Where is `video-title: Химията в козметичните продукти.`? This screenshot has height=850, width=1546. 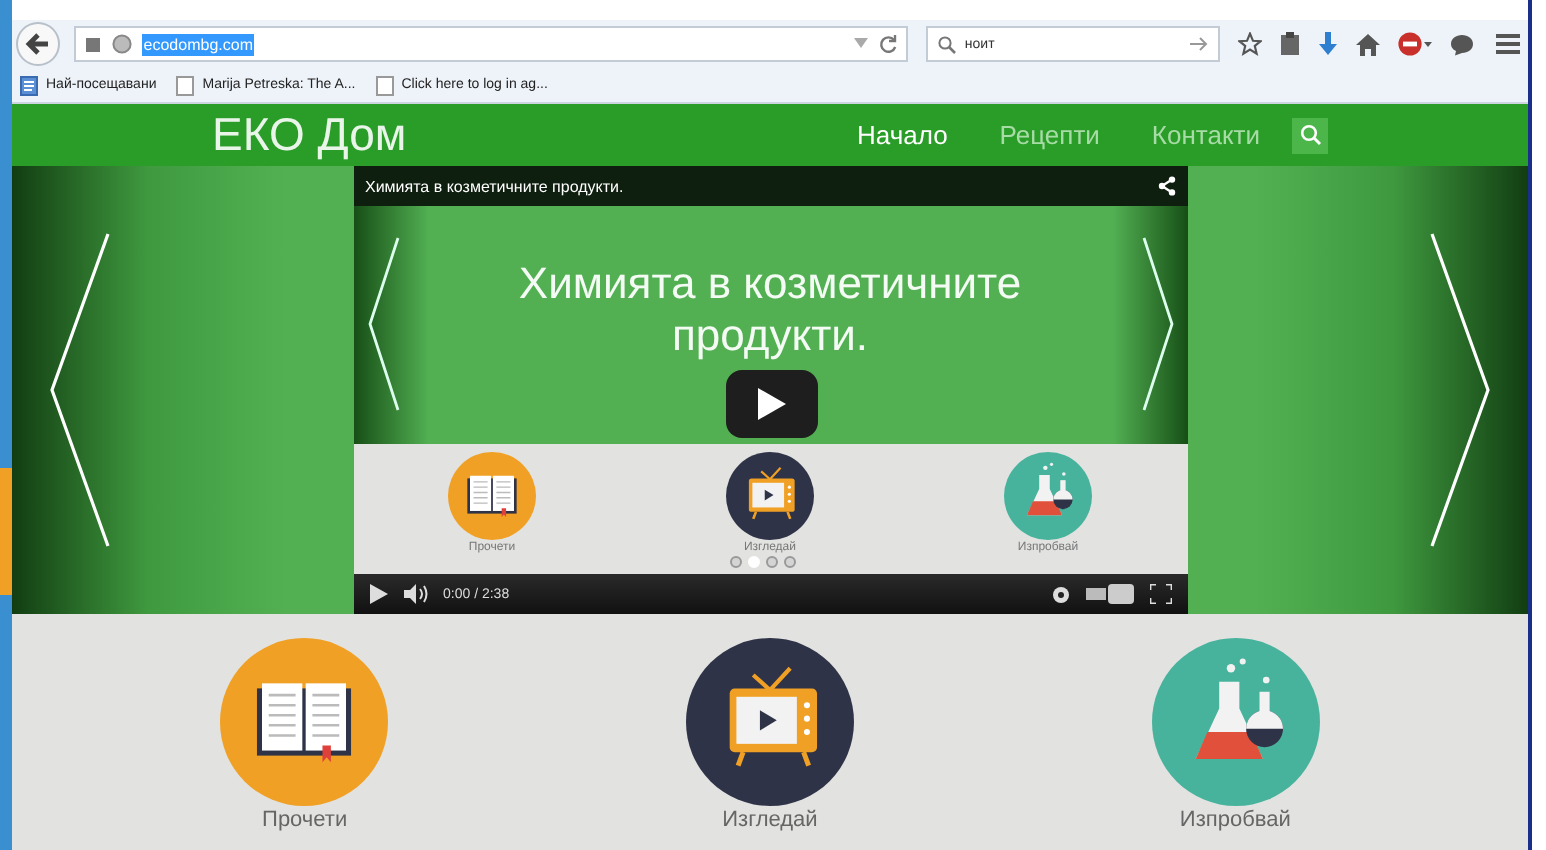
video-title: Химията в козметичните продукти. is located at coordinates (494, 186).